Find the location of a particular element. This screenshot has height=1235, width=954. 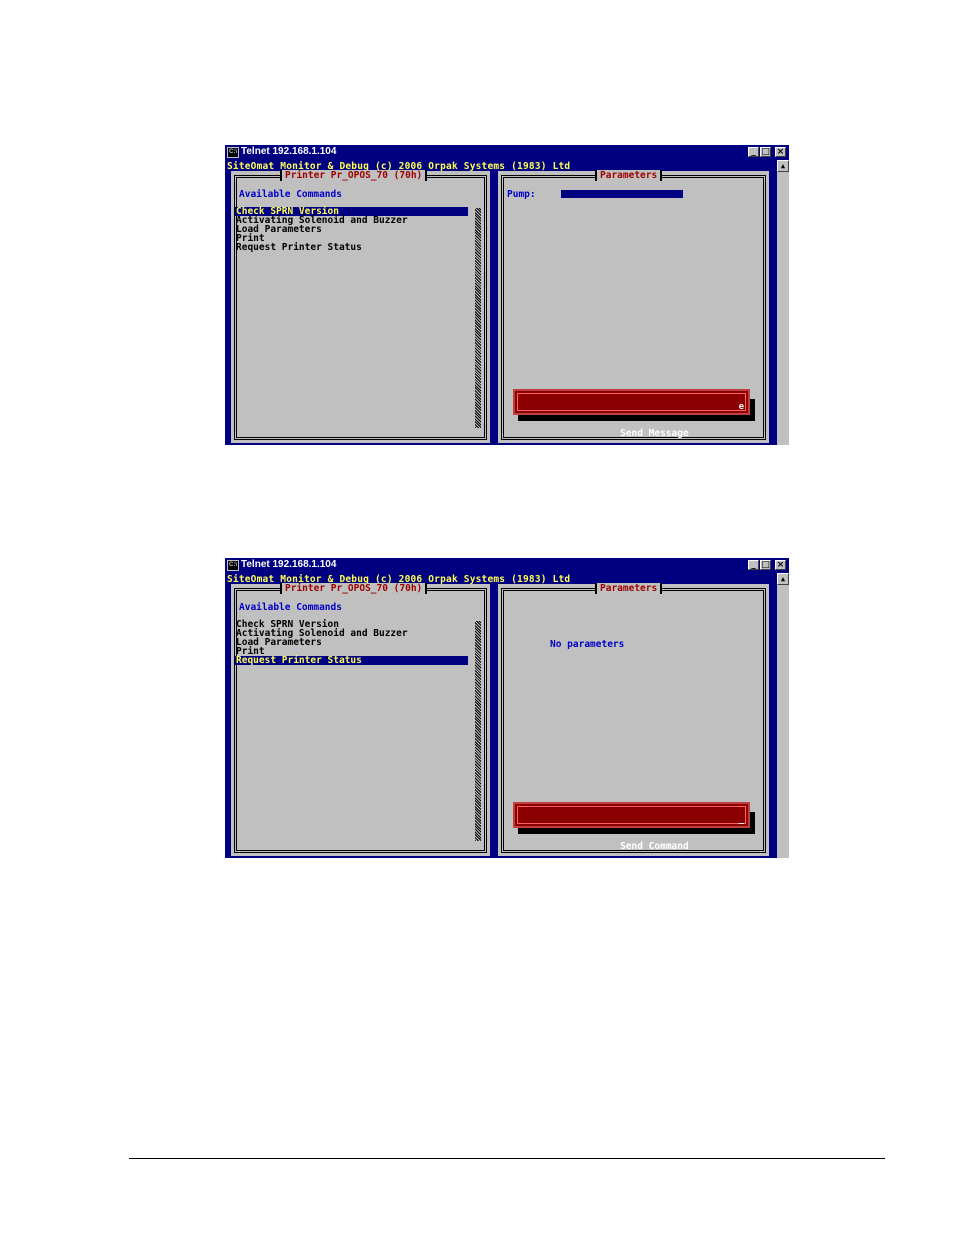

parameters-panel: Parameters No parameters Send Command _ is located at coordinates (633, 719).